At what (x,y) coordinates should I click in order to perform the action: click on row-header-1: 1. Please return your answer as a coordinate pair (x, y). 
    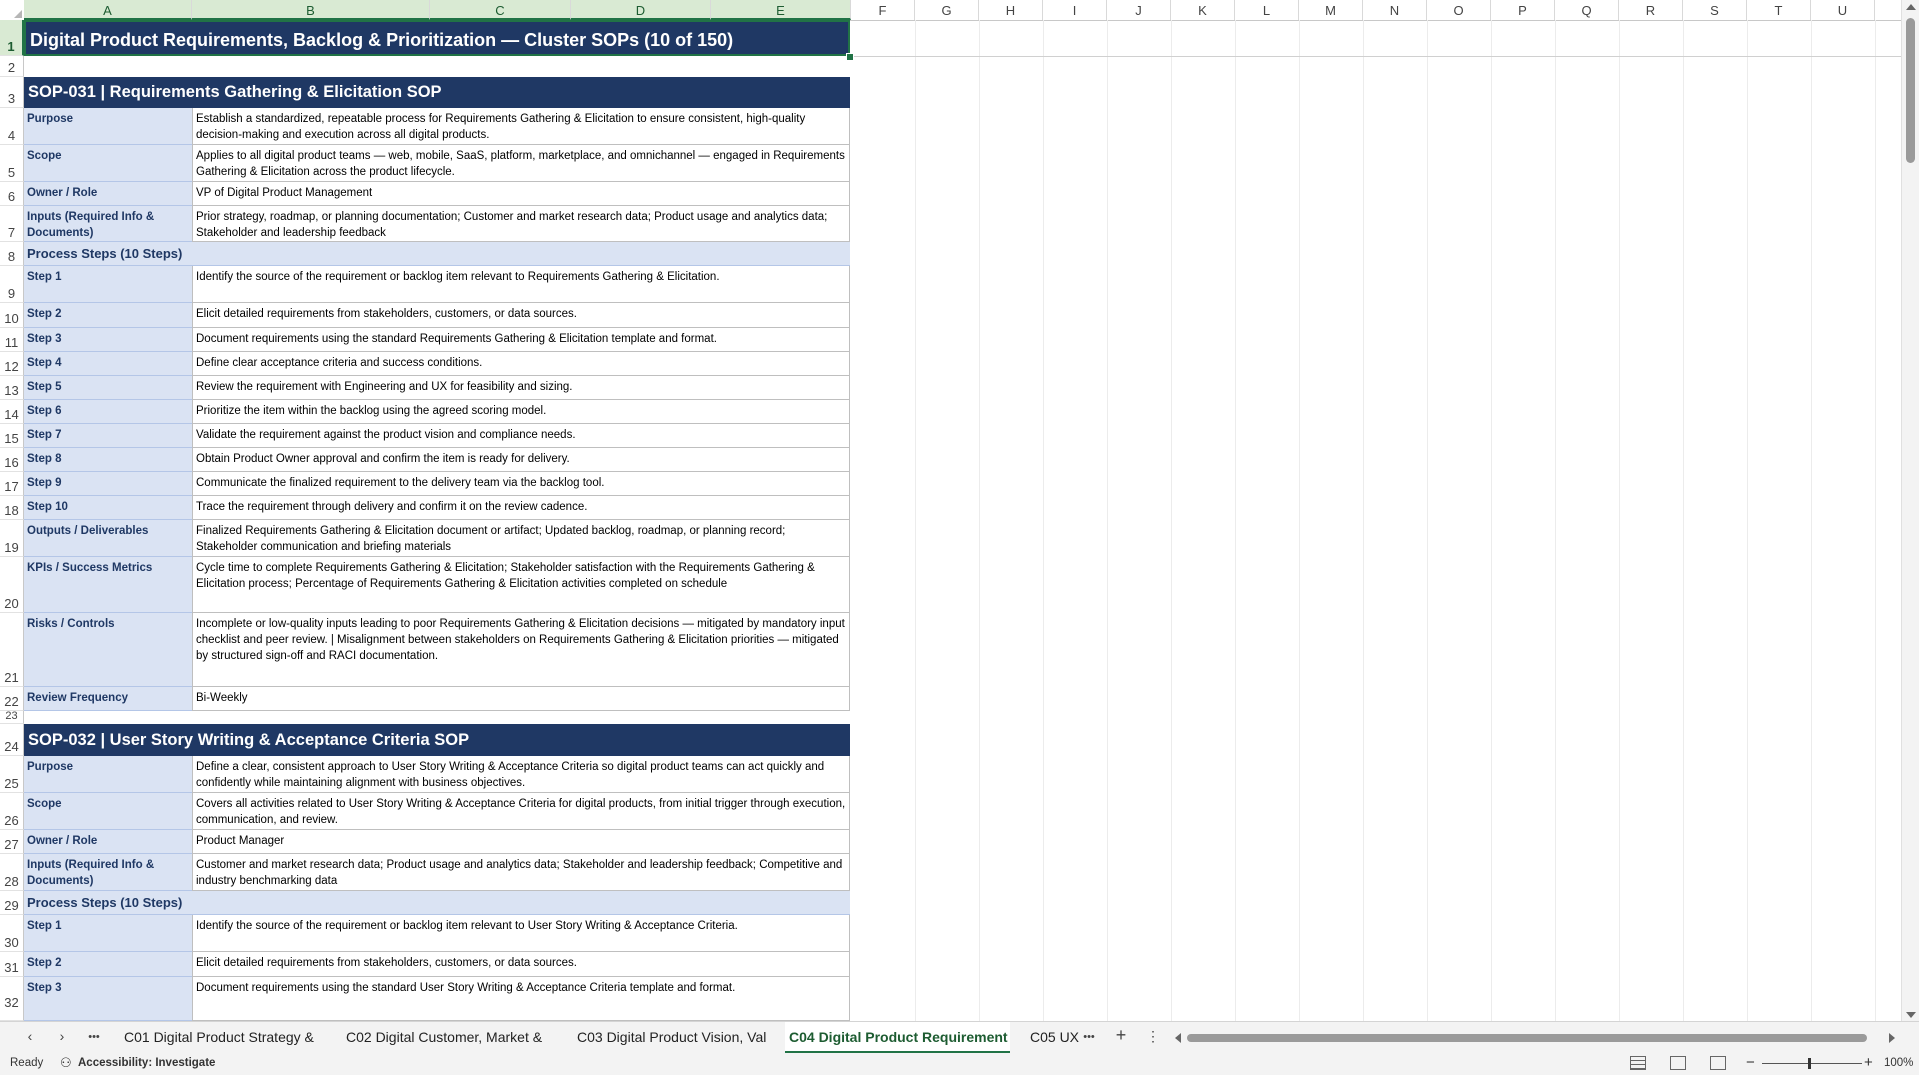
    Looking at the image, I should click on (12, 38).